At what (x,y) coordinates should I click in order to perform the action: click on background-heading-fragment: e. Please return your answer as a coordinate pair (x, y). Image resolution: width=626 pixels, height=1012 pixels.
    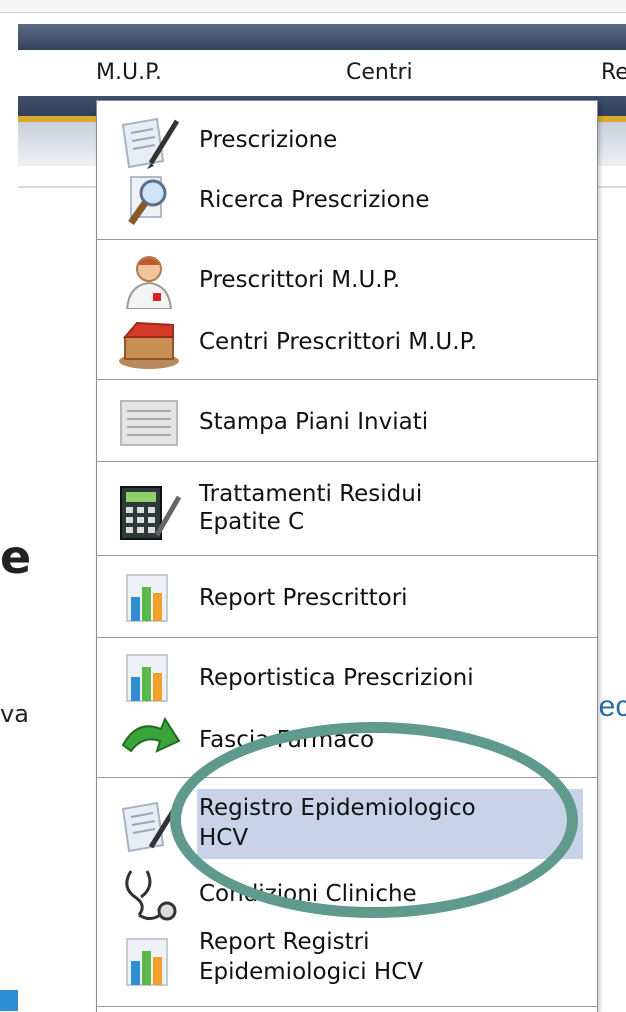
    Looking at the image, I should click on (15, 557).